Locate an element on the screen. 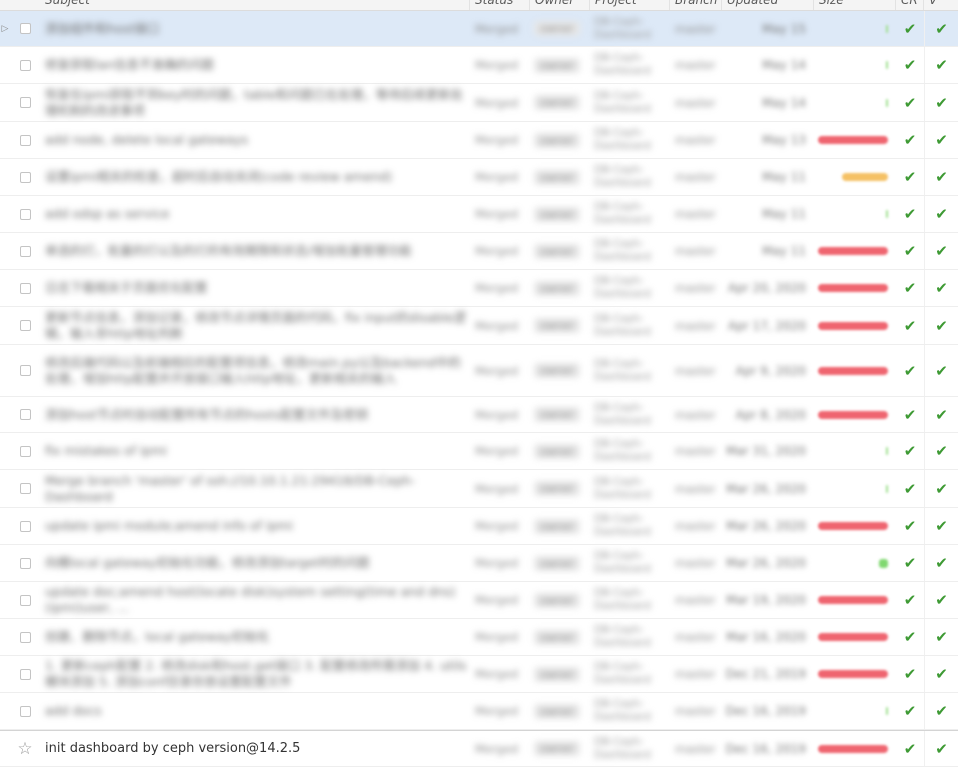 Image resolution: width=958 pixels, height=770 pixels. subject-cell: 设置ipmi相关的检查，超时后自动关闭(code review amend) is located at coordinates (255, 177).